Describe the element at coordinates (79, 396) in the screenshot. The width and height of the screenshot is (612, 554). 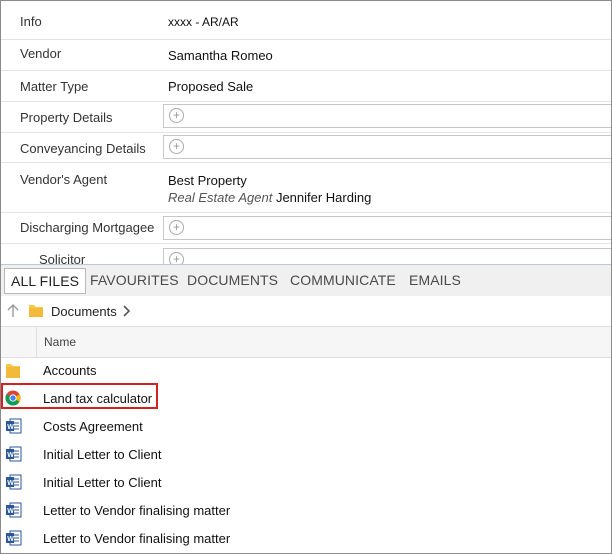
I see `highlight-annotation` at that location.